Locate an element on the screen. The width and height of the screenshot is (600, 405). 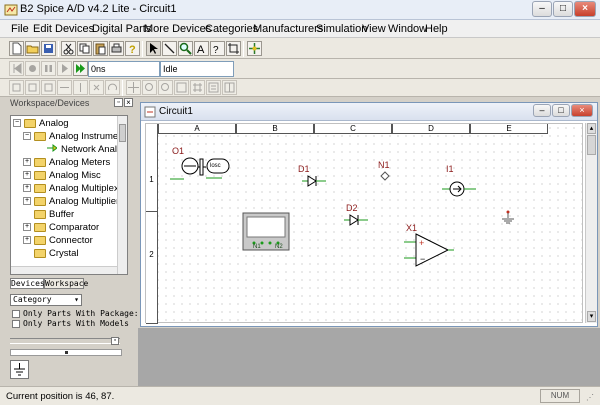
tree-item-analog-multiplier: + Analog Multiplier is located at coordinates (71, 202).